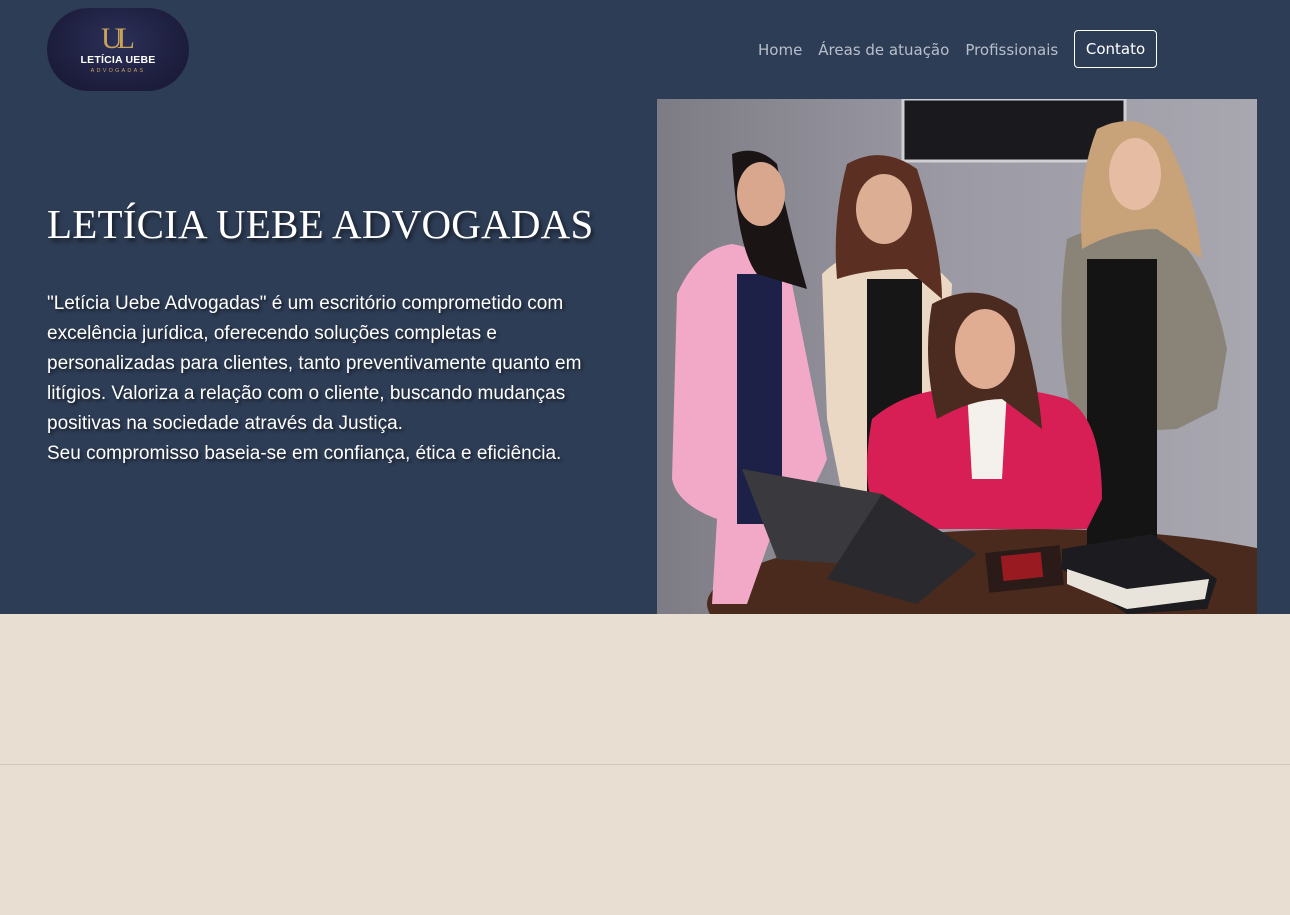 Image resolution: width=1290 pixels, height=915 pixels. I want to click on contact-button: Contato, so click(1115, 49).